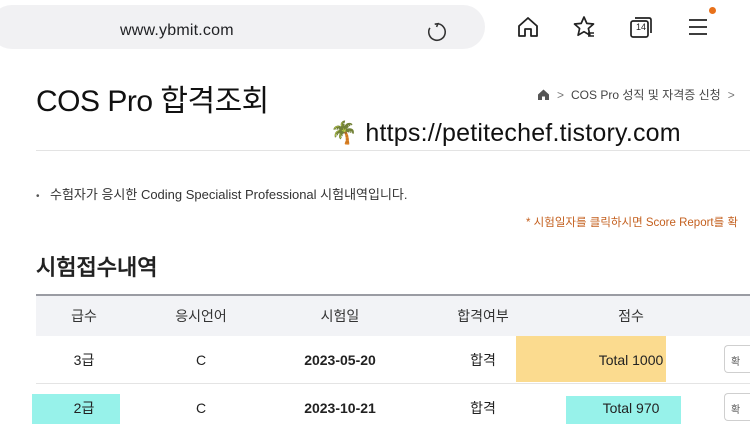 The width and height of the screenshot is (750, 424). Describe the element at coordinates (712, 10) in the screenshot. I see `notification-dot` at that location.